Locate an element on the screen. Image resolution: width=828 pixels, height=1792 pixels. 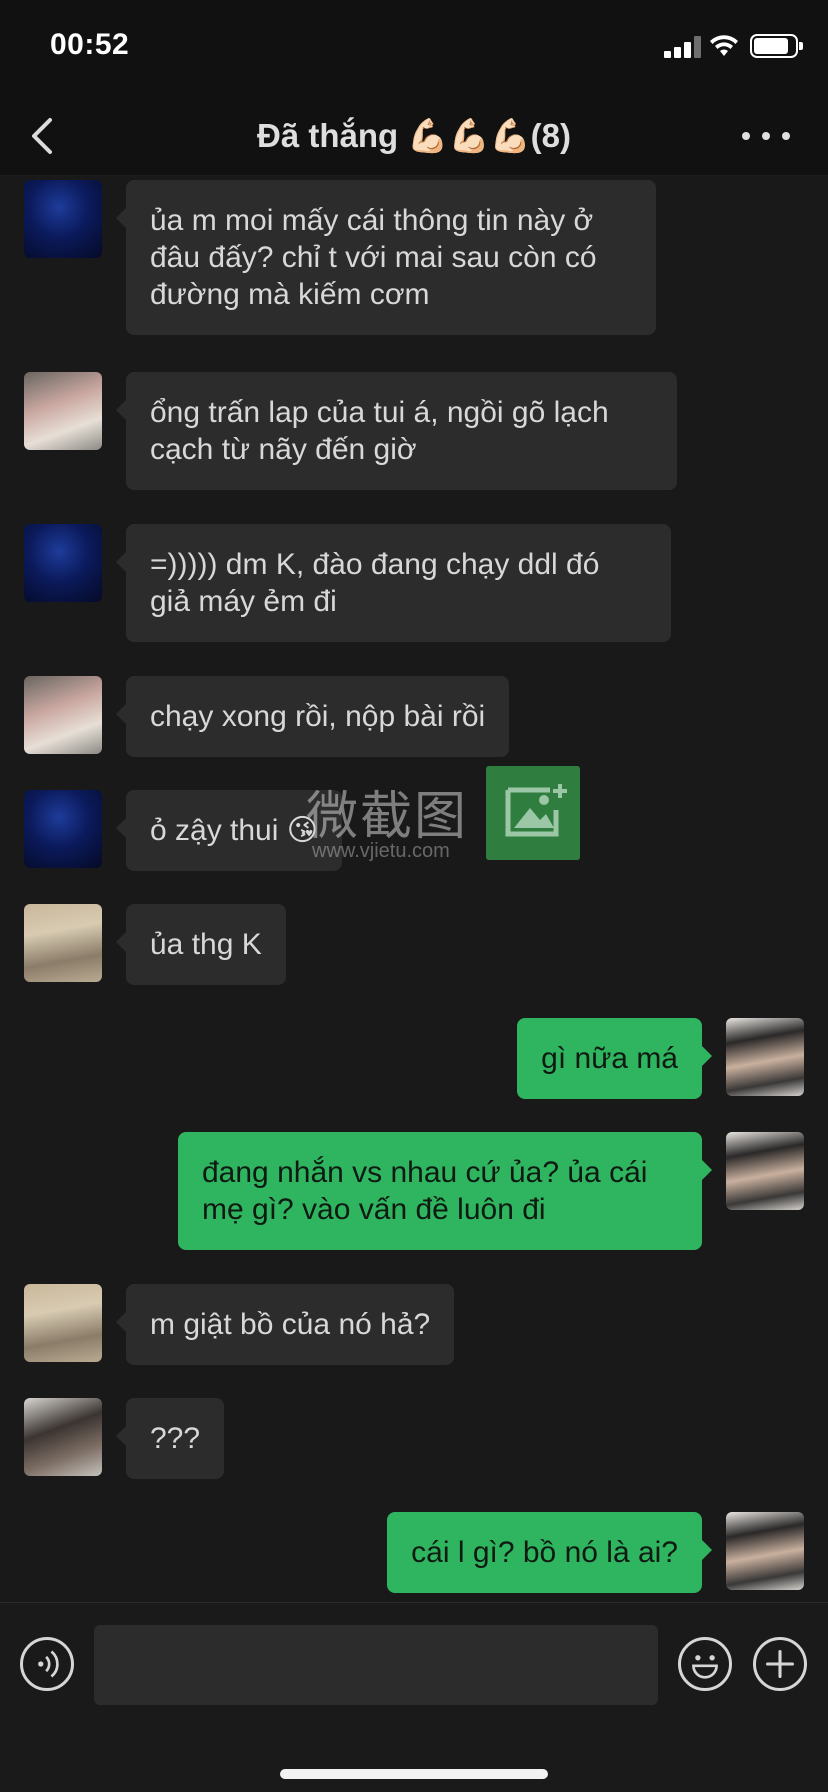
wifi-icon is located at coordinates (724, 45).